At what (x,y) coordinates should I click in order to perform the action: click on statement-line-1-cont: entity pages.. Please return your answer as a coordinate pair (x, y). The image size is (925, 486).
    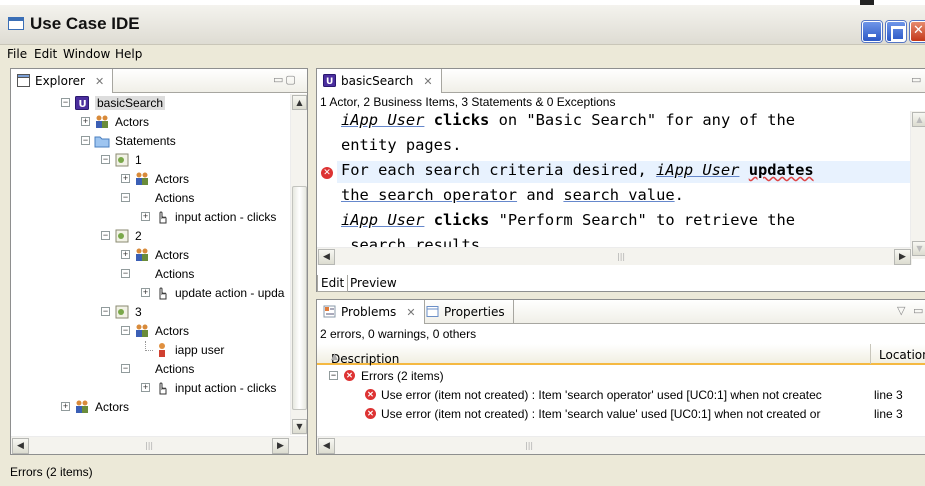
    Looking at the image, I should click on (401, 145).